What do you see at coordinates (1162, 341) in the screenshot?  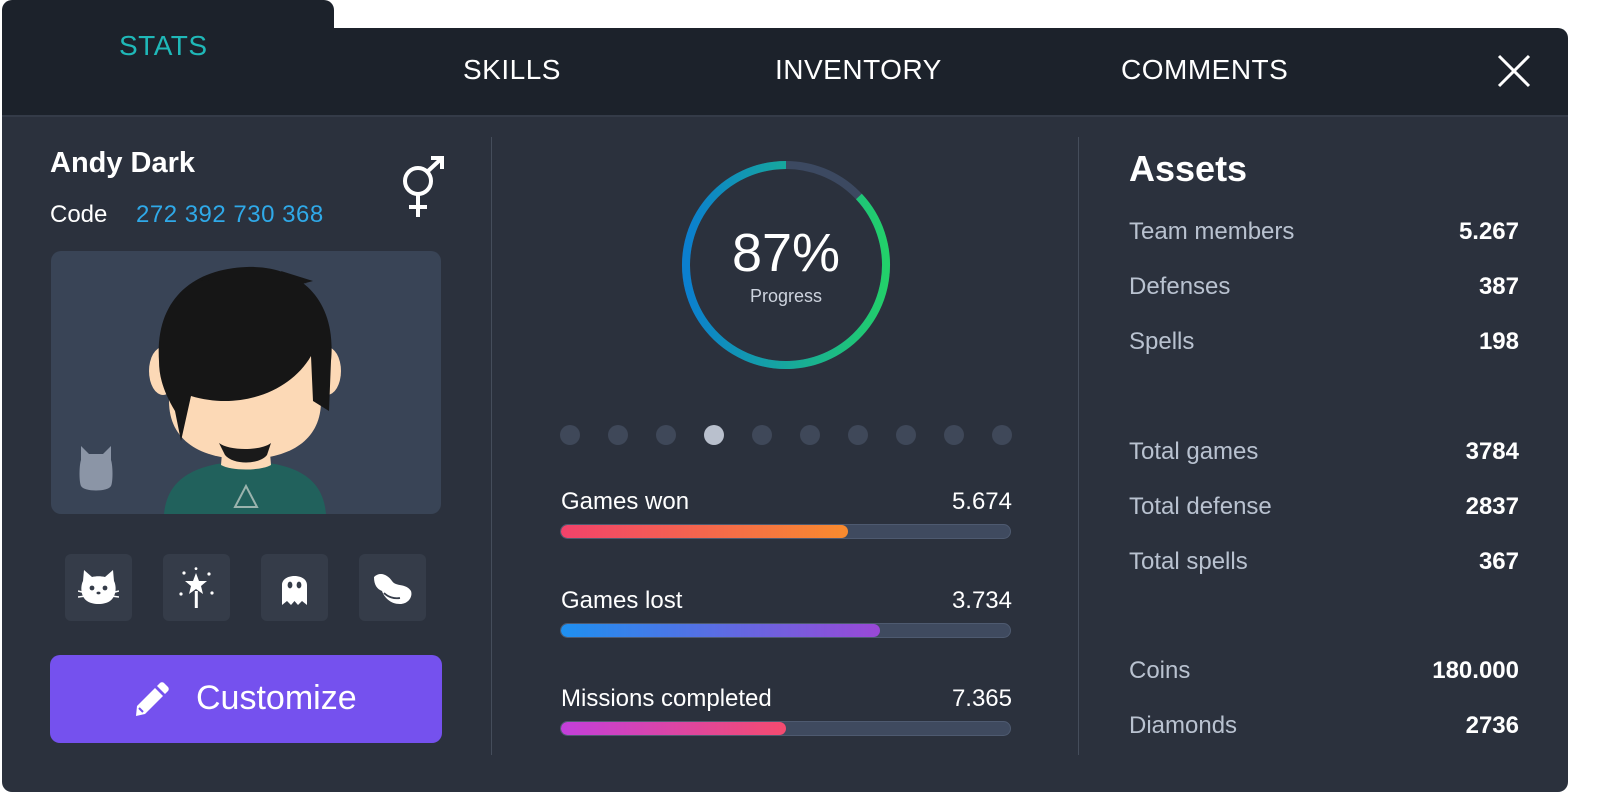 I see `asset-label: Spells` at bounding box center [1162, 341].